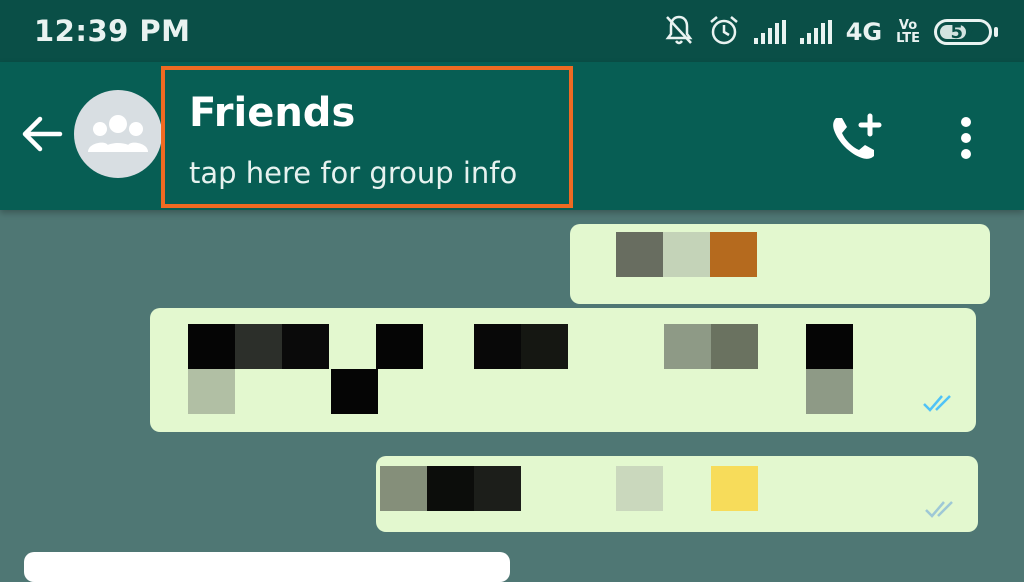 The height and width of the screenshot is (582, 1024). Describe the element at coordinates (112, 31) in the screenshot. I see `status-time: 12:39 PM` at that location.